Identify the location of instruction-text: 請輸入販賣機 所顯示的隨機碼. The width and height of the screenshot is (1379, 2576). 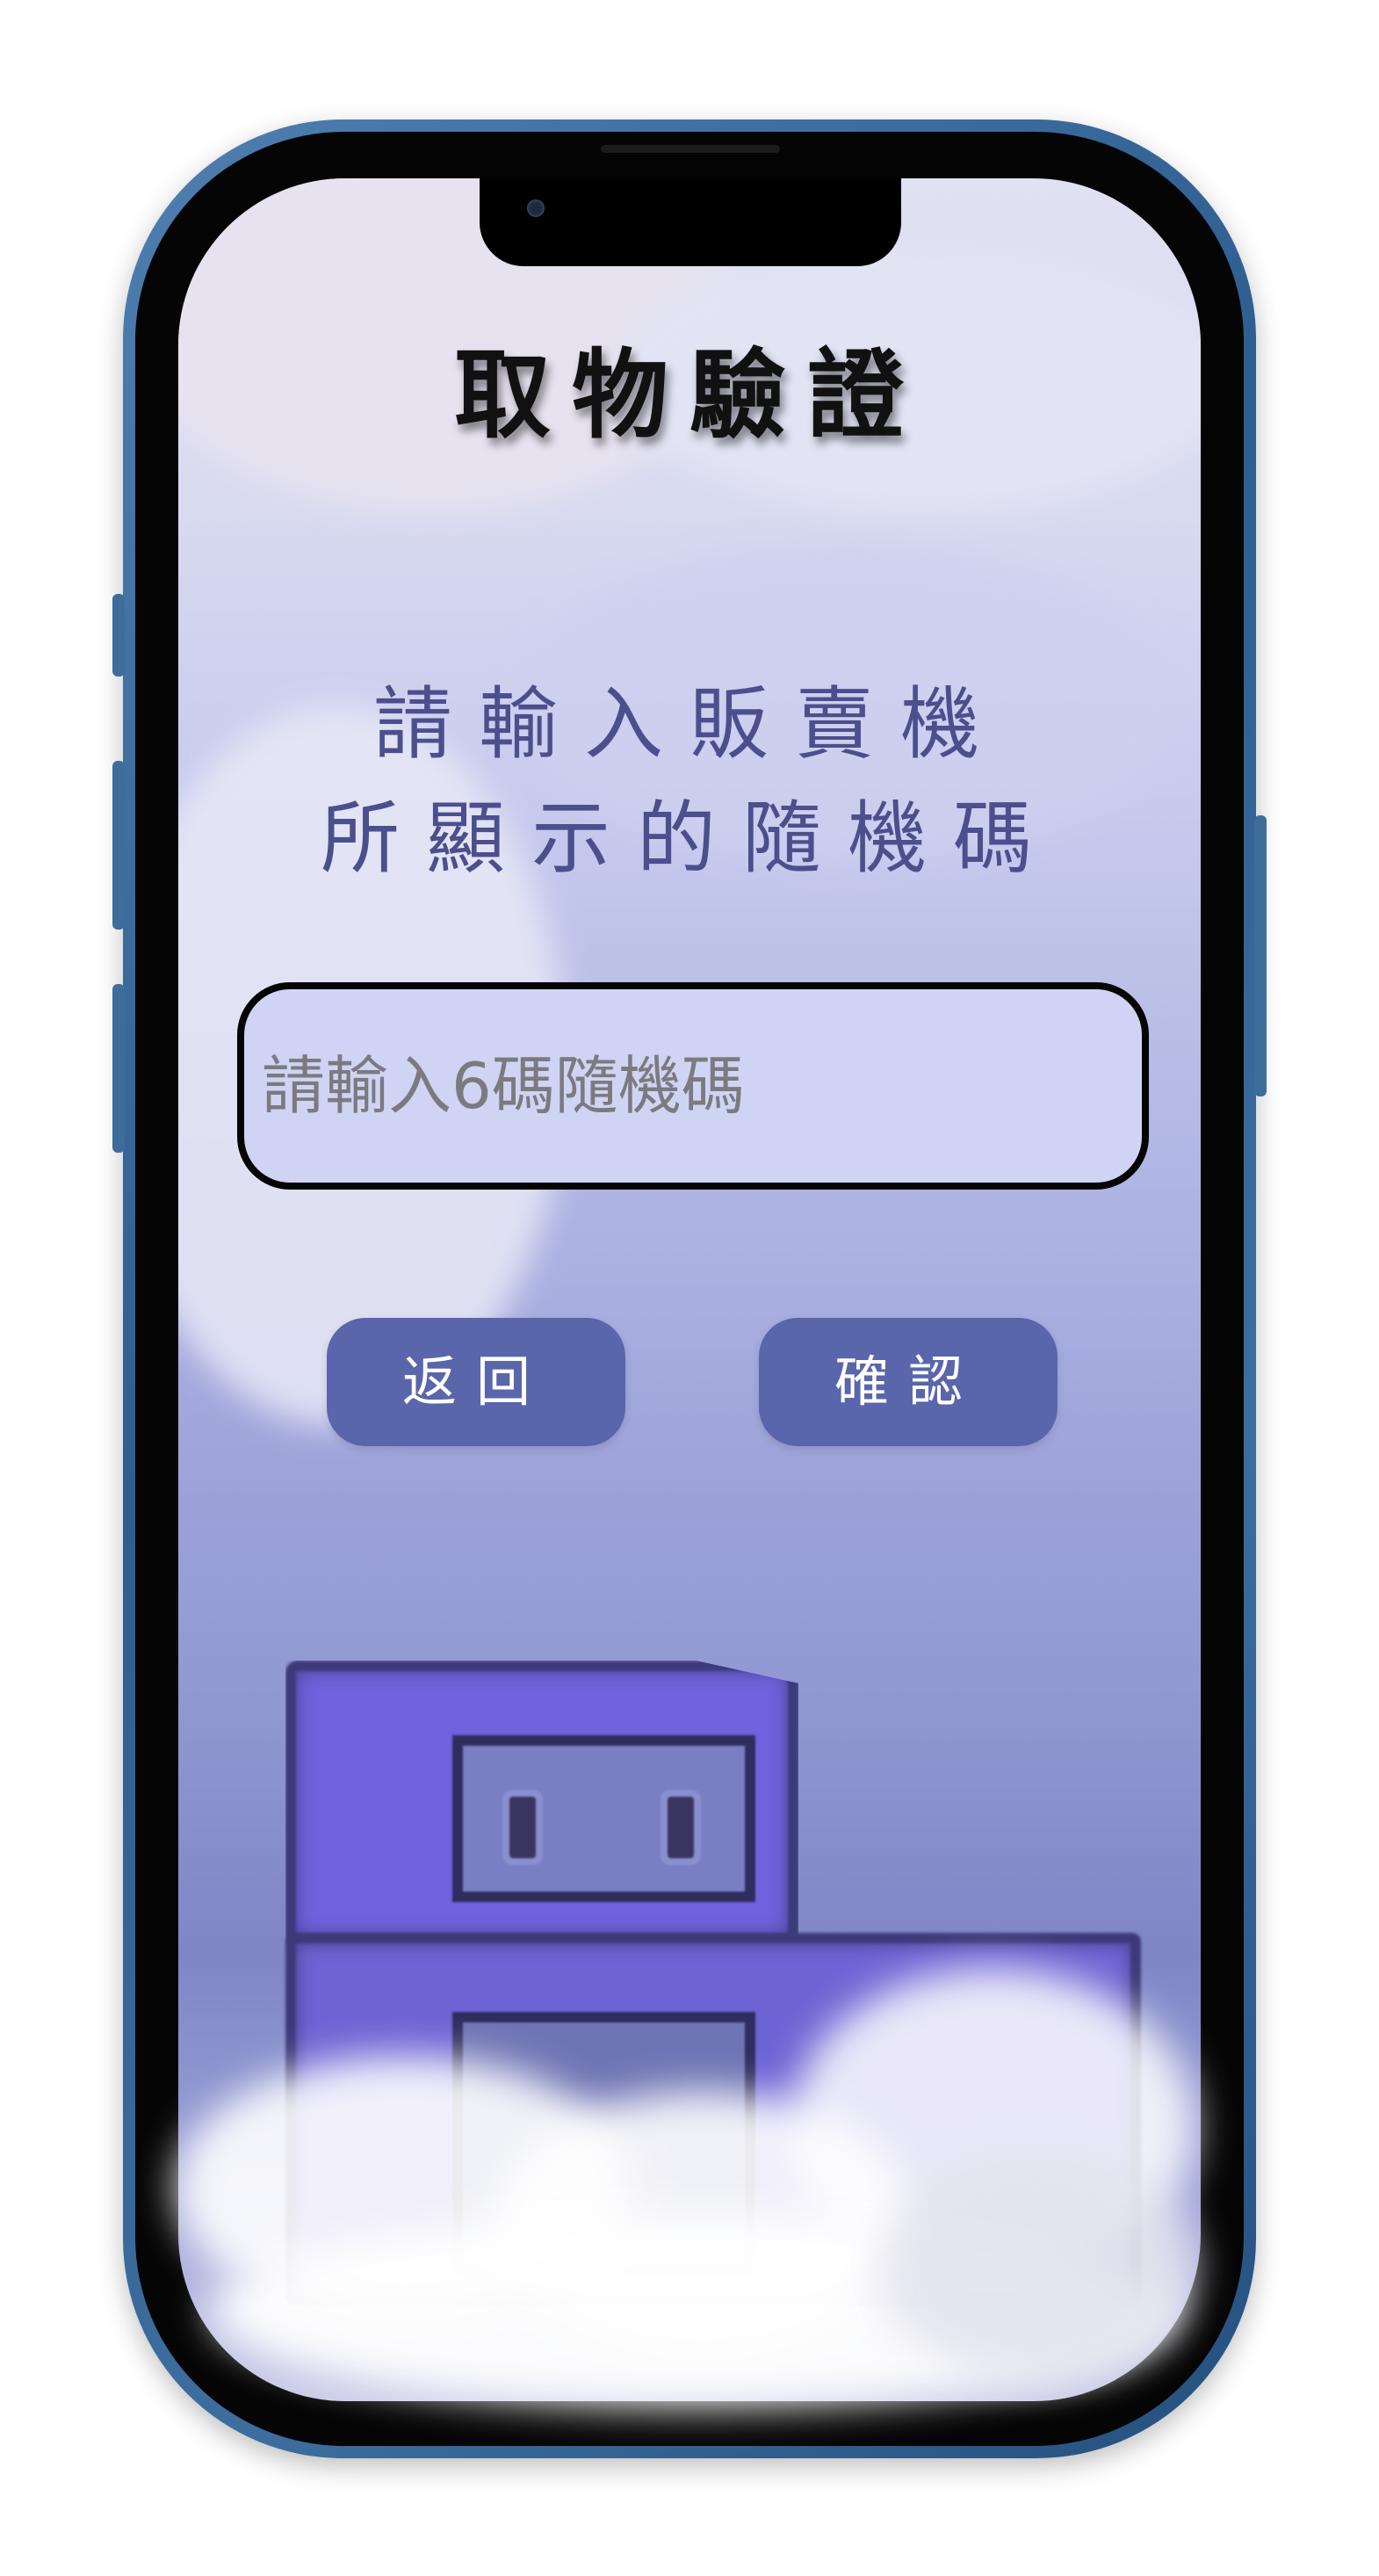
(689, 782).